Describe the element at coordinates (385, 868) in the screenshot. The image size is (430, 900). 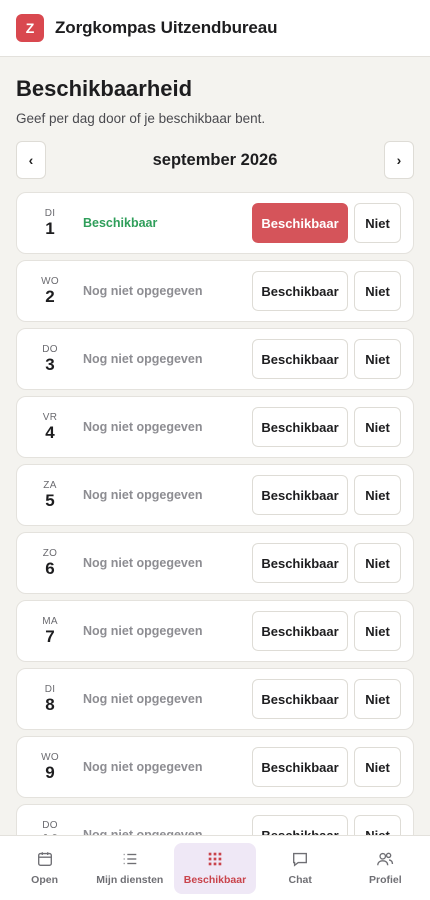
I see `nav-item-profiel: Profiel` at that location.